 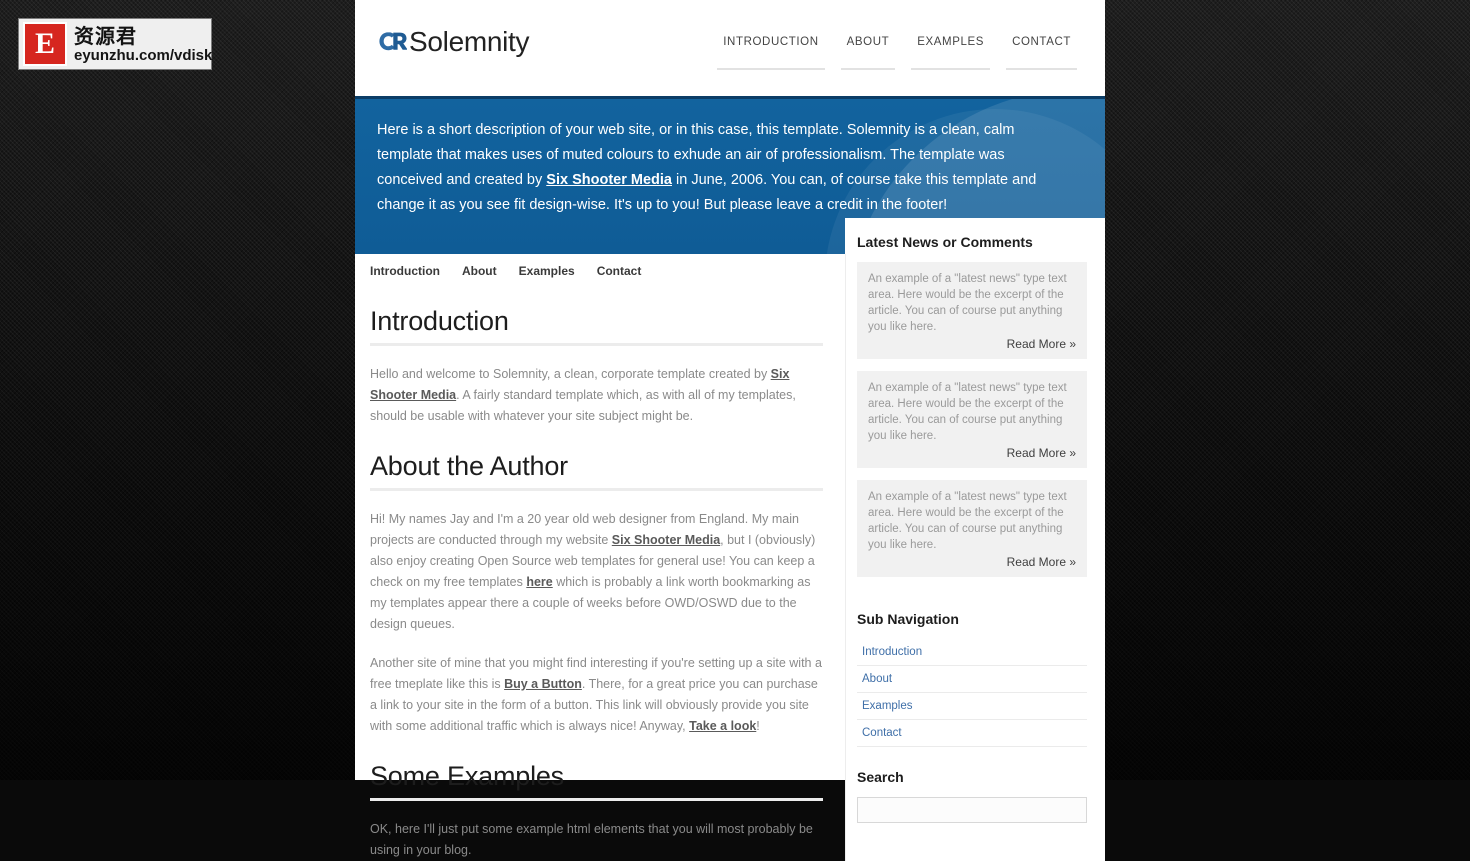 What do you see at coordinates (596, 471) in the screenshot?
I see `section-title-about-the-author: About the Author` at bounding box center [596, 471].